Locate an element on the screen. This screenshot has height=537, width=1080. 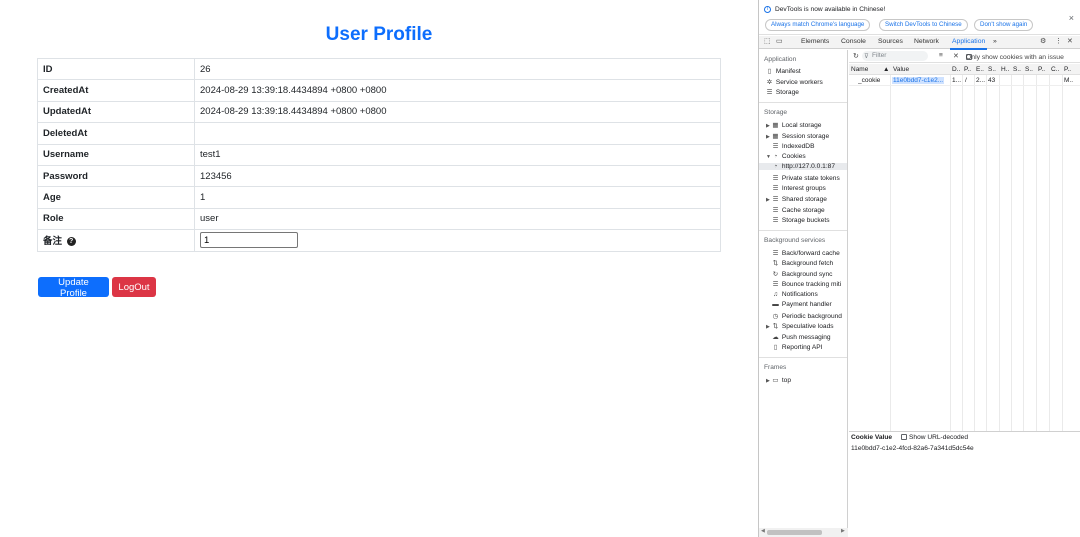
file-icon: ▯ is located at coordinates (775, 347).